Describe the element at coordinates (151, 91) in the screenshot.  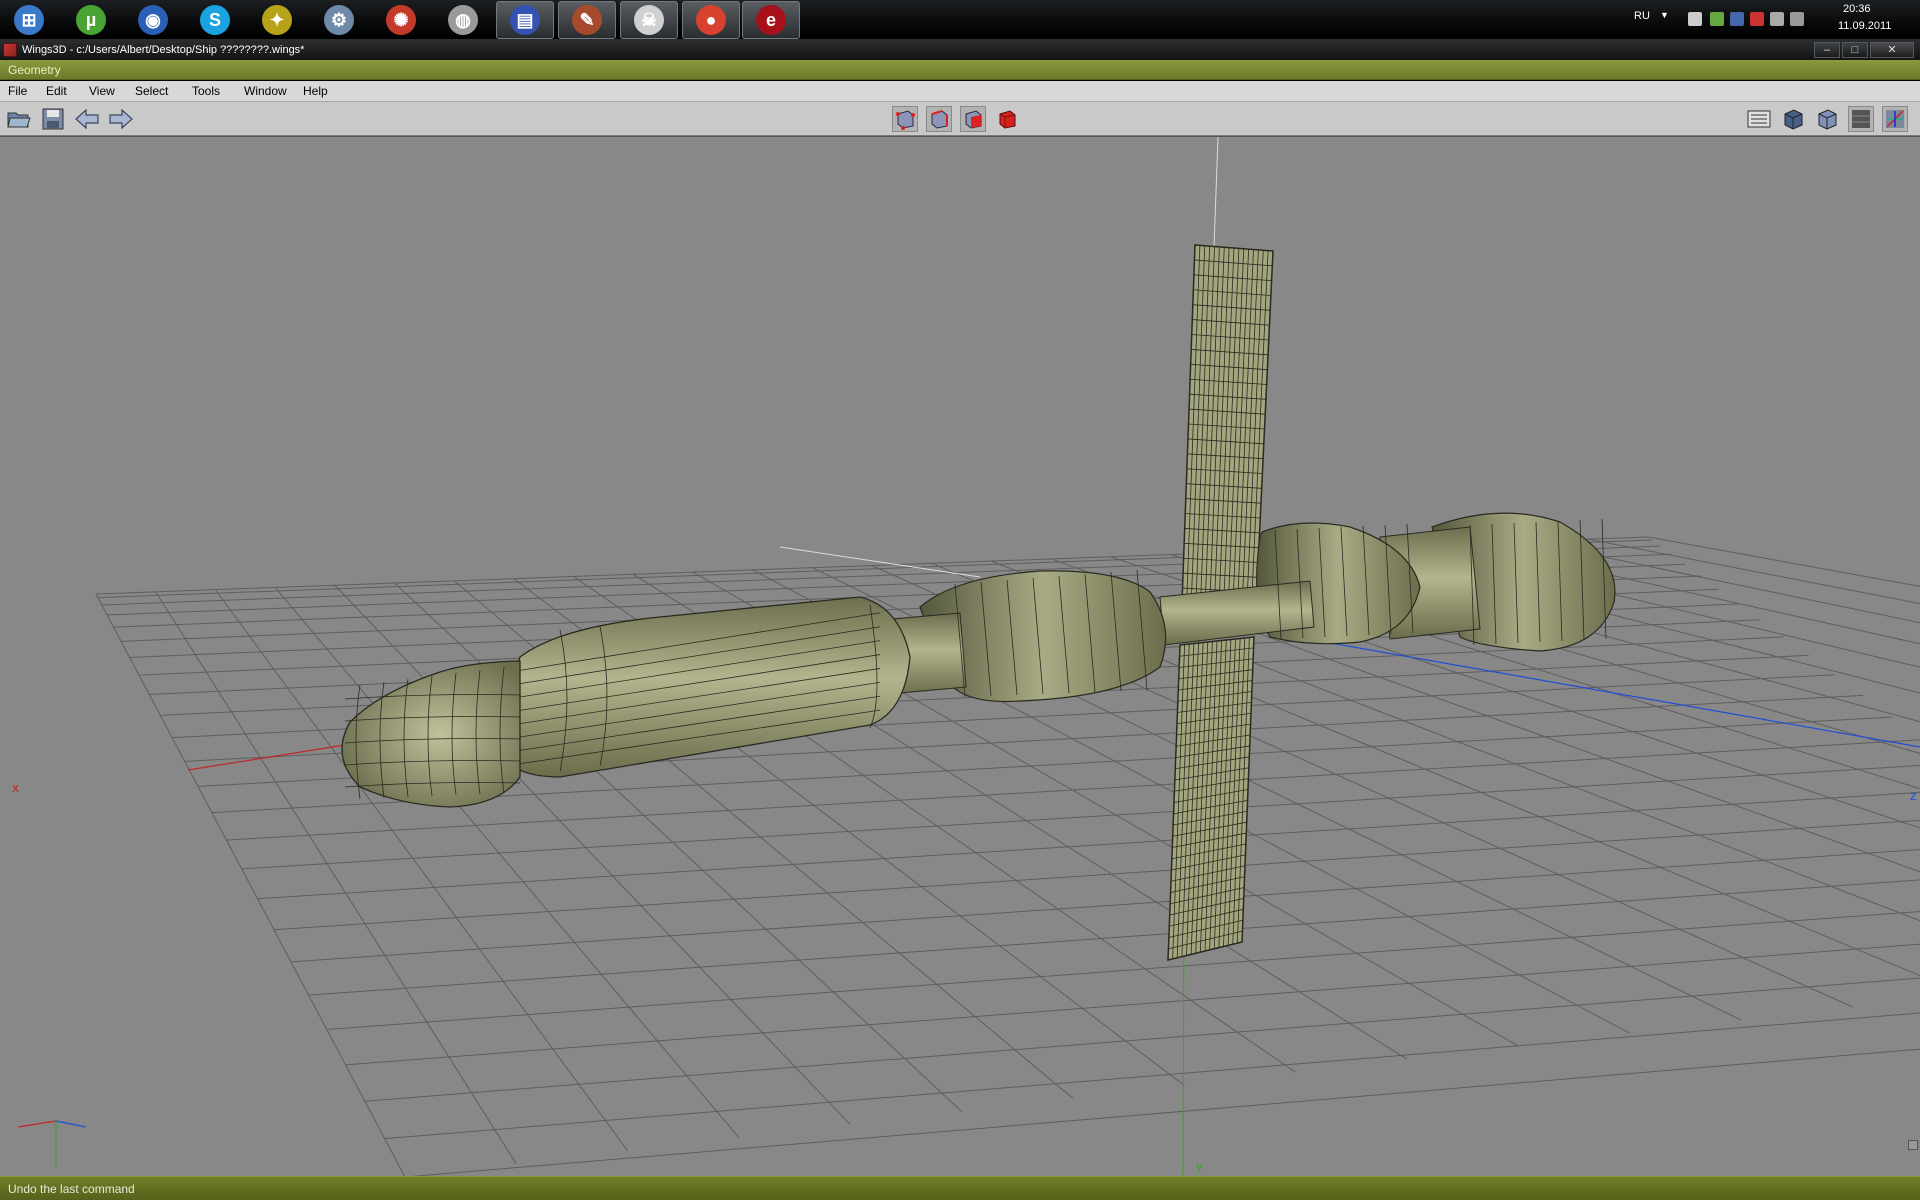
I see `menu-select: Select` at that location.